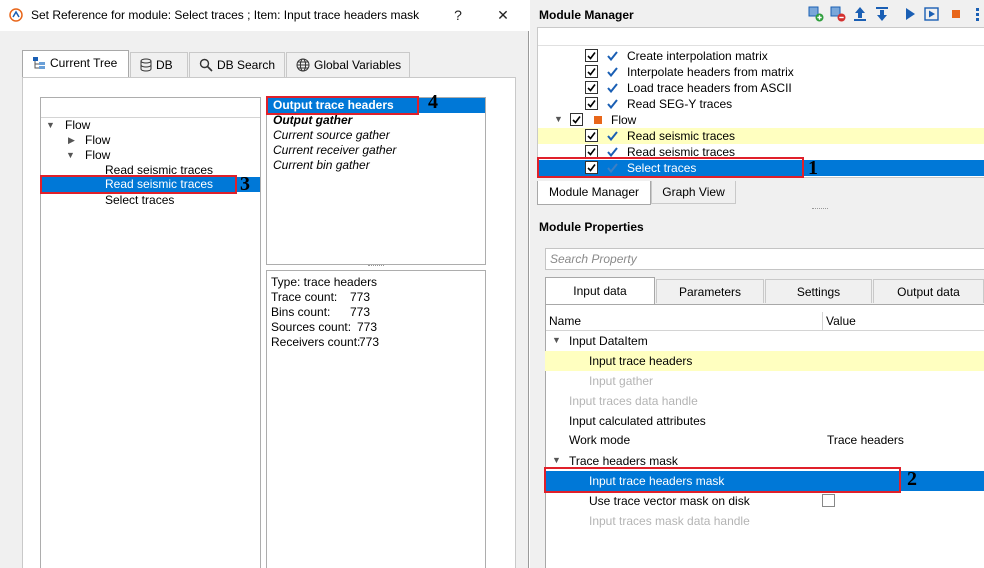 This screenshot has height=568, width=984. I want to click on globe-icon, so click(303, 65).